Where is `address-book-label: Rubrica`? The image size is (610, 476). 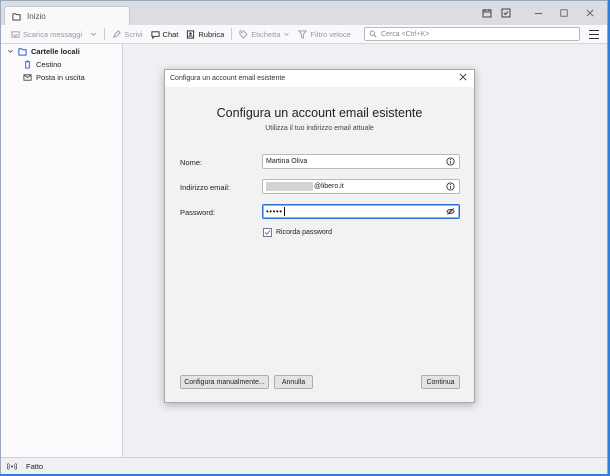
address-book-label: Rubrica is located at coordinates (211, 34).